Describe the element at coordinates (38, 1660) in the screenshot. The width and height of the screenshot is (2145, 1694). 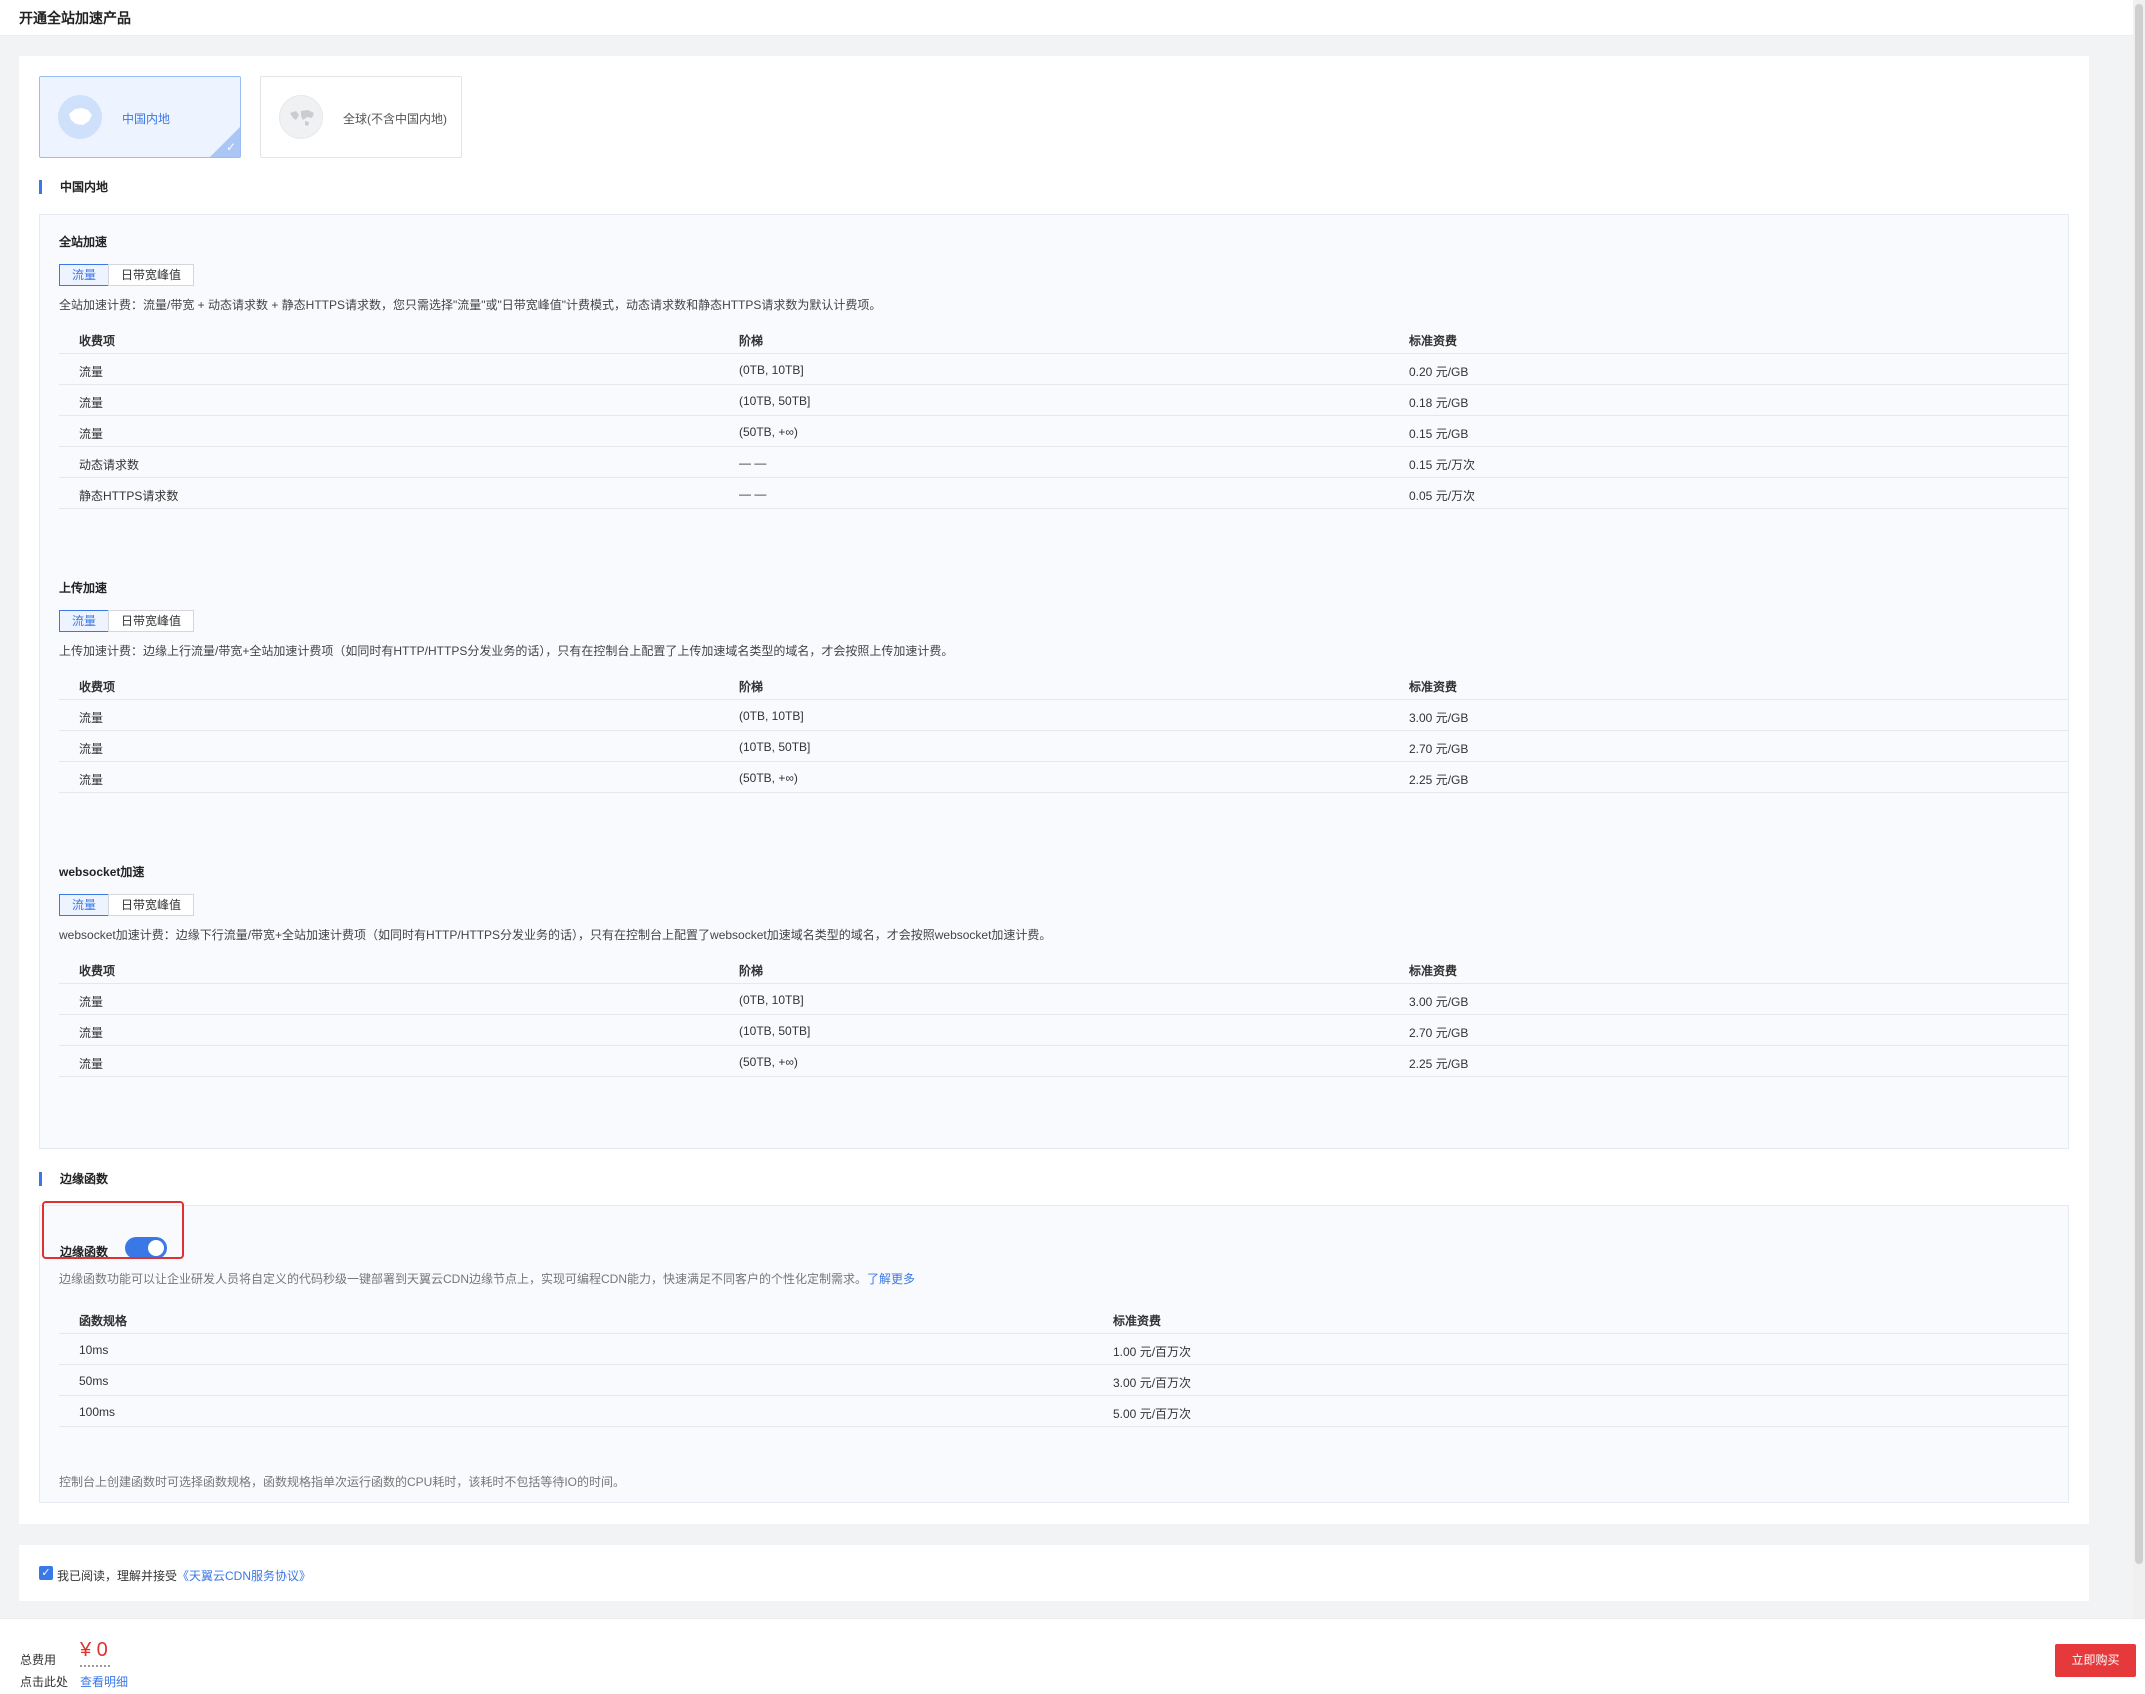
I see `total-label: 总费用` at that location.